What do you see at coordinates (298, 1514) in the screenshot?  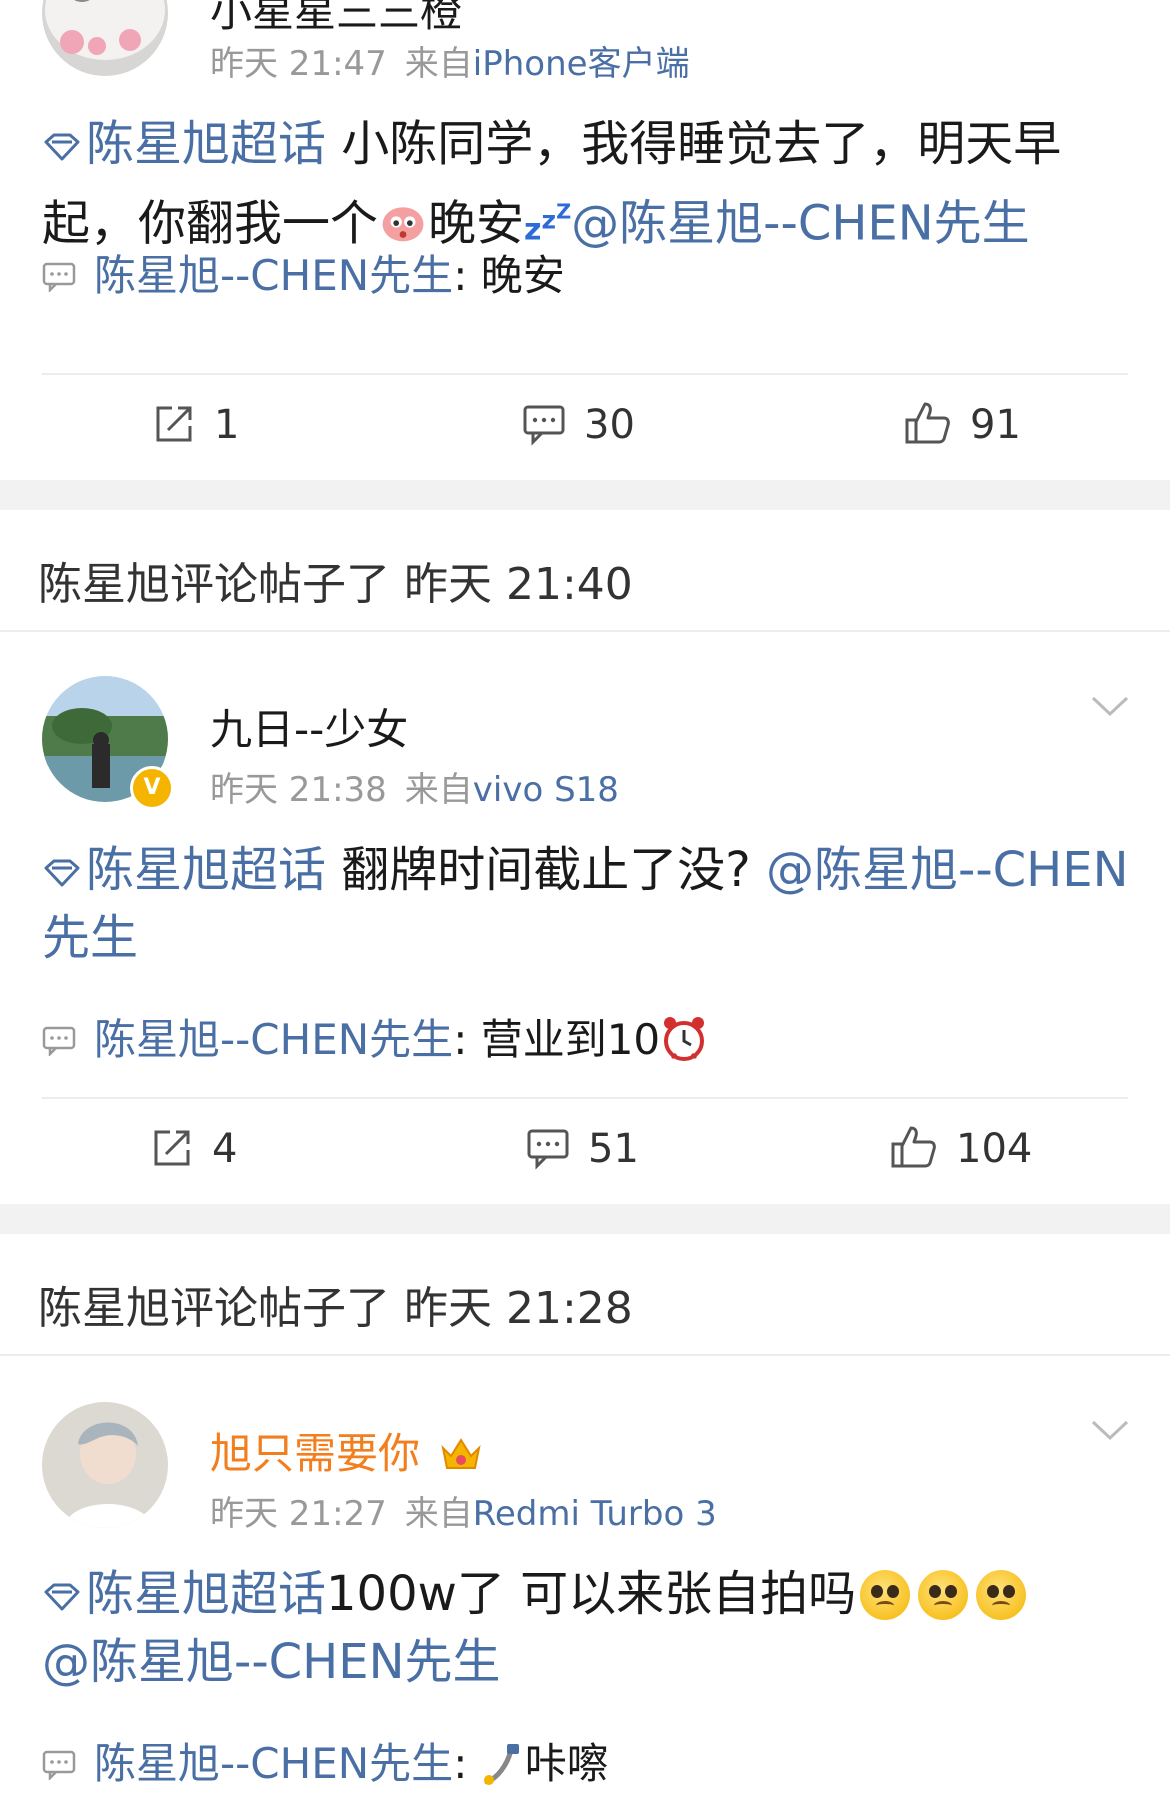 I see `post-time: 昨天 21:27` at bounding box center [298, 1514].